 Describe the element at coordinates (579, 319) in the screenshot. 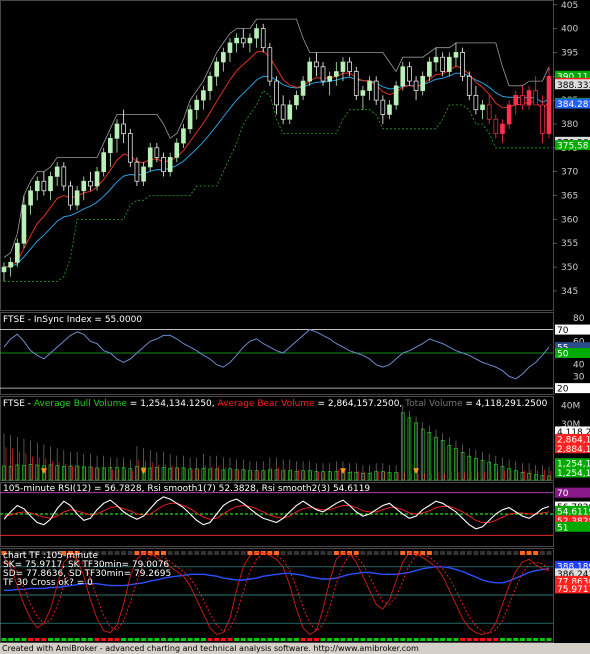

I see `insync-tick-label: 80` at that location.